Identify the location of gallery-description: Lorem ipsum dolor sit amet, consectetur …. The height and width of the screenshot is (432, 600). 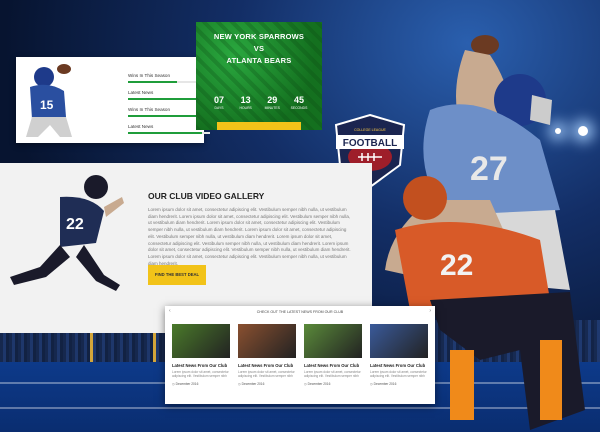
(249, 236).